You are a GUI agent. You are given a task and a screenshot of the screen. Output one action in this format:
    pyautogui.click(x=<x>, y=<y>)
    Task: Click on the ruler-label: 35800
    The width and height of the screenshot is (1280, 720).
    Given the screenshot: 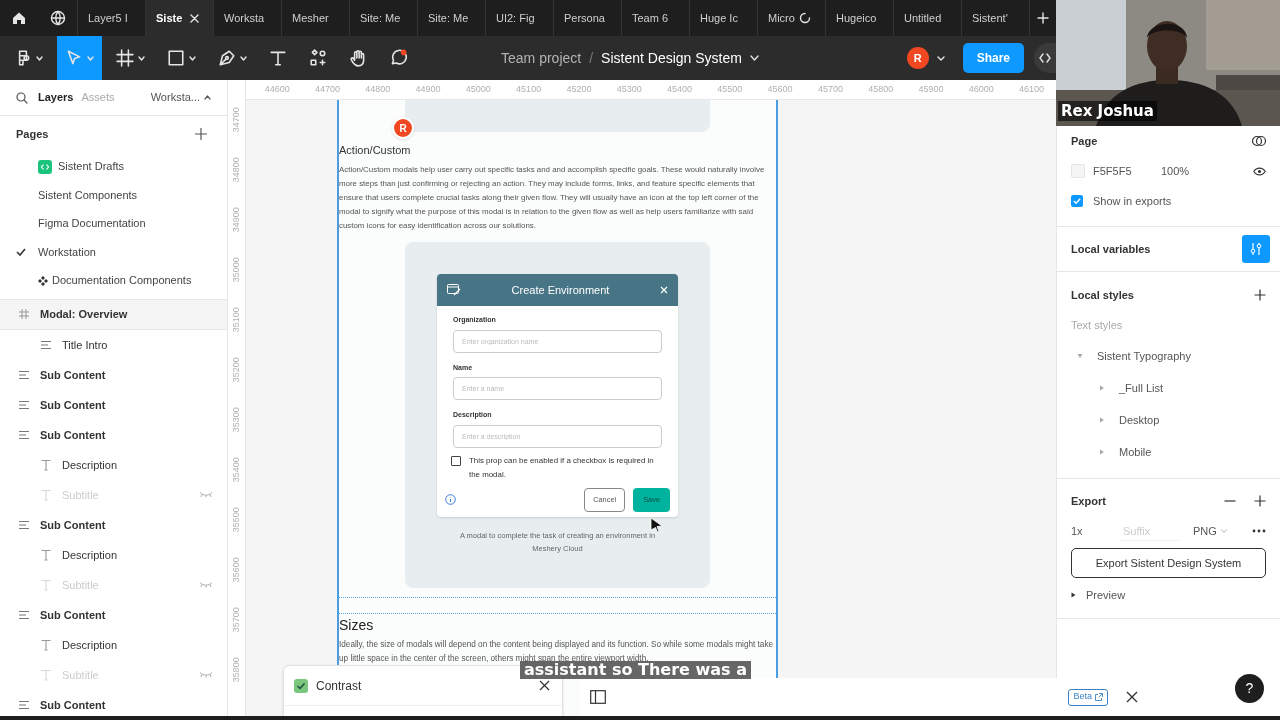 What is the action you would take?
    pyautogui.click(x=235, y=670)
    